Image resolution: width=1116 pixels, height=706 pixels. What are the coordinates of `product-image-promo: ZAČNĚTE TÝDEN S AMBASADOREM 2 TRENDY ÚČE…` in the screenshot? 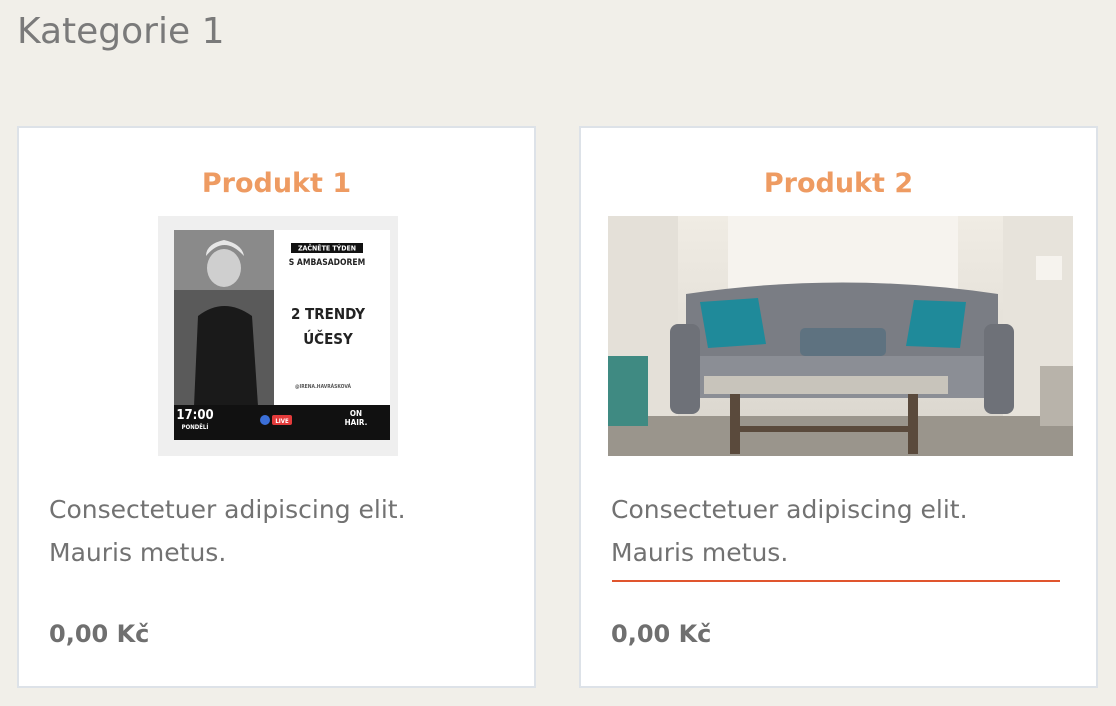 It's located at (278, 336).